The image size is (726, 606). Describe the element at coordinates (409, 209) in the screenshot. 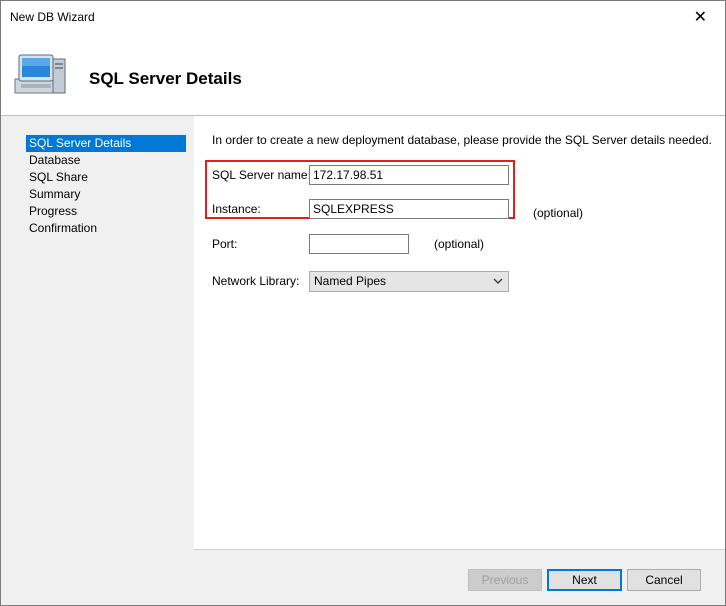

I see `instance-field: SQLEXPRESS` at that location.